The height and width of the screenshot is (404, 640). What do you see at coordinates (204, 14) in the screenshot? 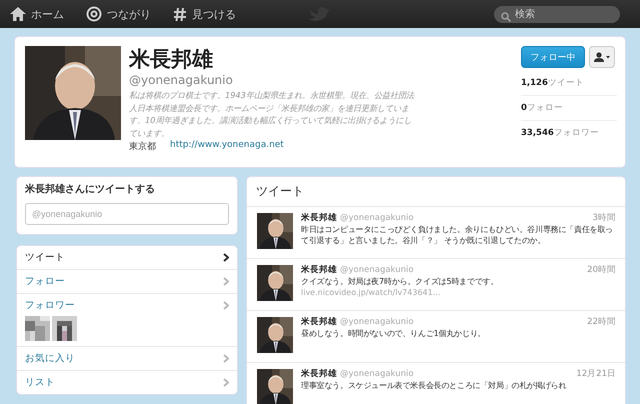
I see `nav-link: 見つける` at bounding box center [204, 14].